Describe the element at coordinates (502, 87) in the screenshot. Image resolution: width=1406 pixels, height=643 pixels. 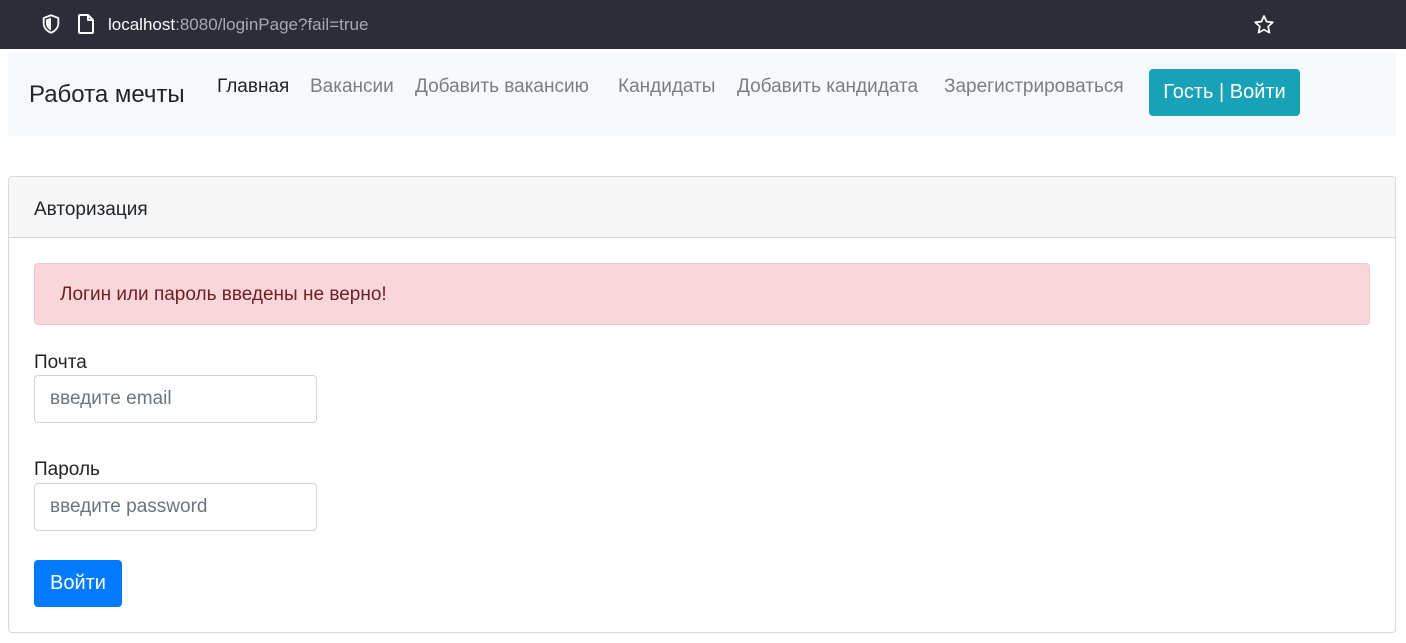
I see `nav-link-add-vacancy: Добавить вакансию` at that location.